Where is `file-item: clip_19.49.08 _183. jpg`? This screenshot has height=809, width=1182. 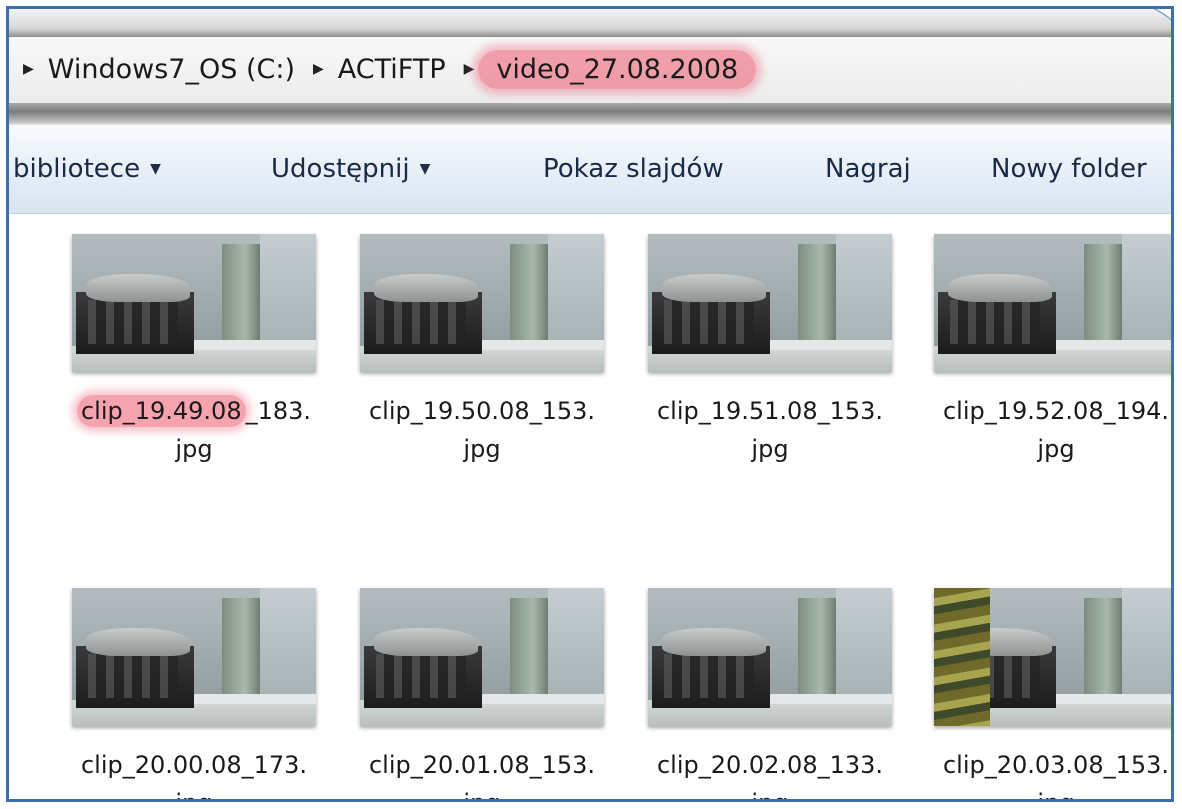 file-item: clip_19.49.08 _183. jpg is located at coordinates (194, 351).